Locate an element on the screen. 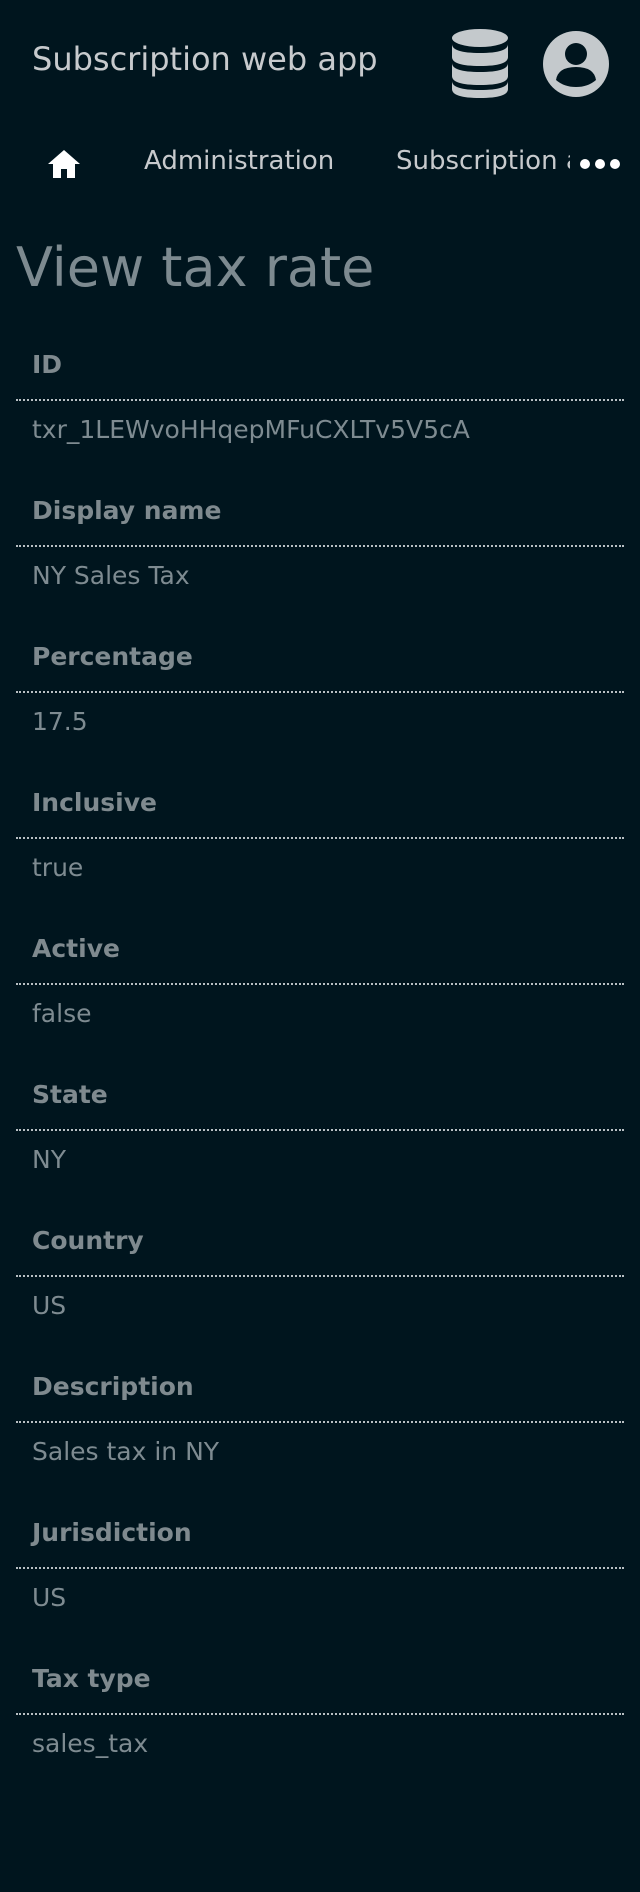 The image size is (640, 1892). account-button is located at coordinates (576, 64).